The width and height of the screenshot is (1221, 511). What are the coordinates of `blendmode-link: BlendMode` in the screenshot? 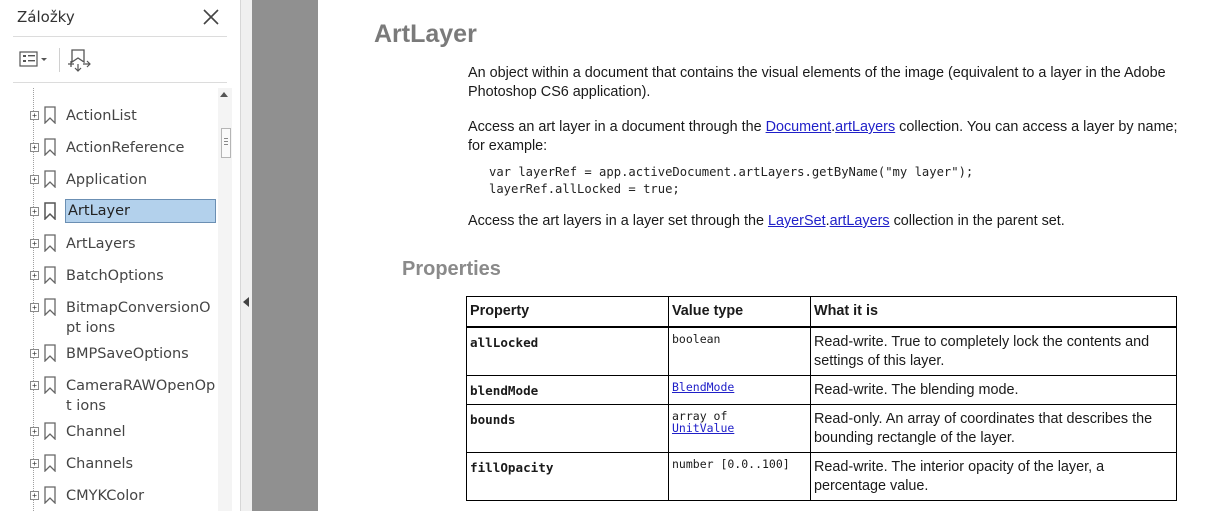 It's located at (739, 387).